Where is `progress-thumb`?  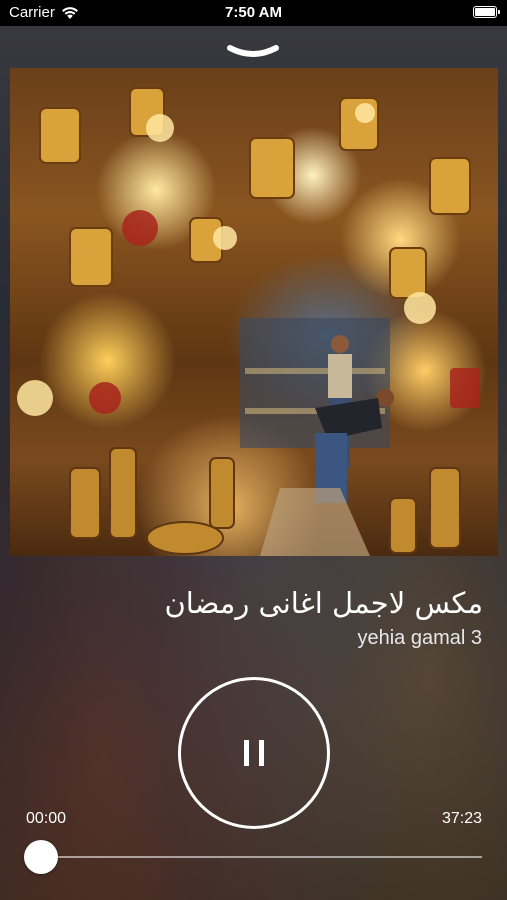 progress-thumb is located at coordinates (41, 857).